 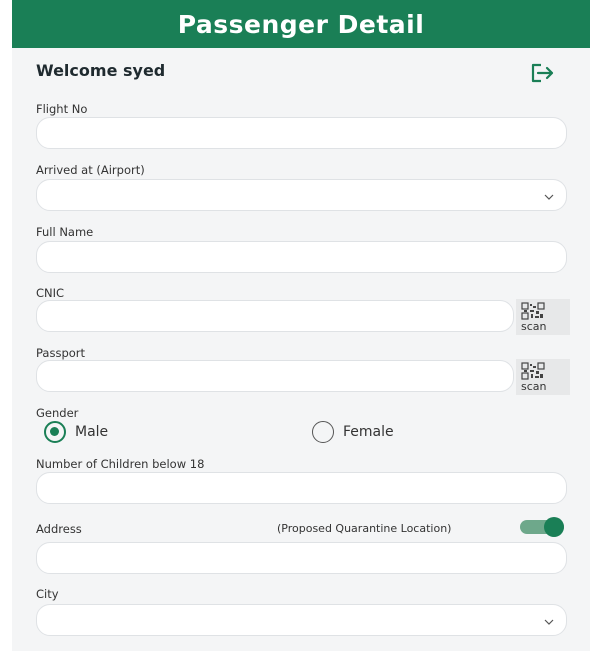 I want to click on arrived-at-label: Arrived at (Airport), so click(x=90, y=170).